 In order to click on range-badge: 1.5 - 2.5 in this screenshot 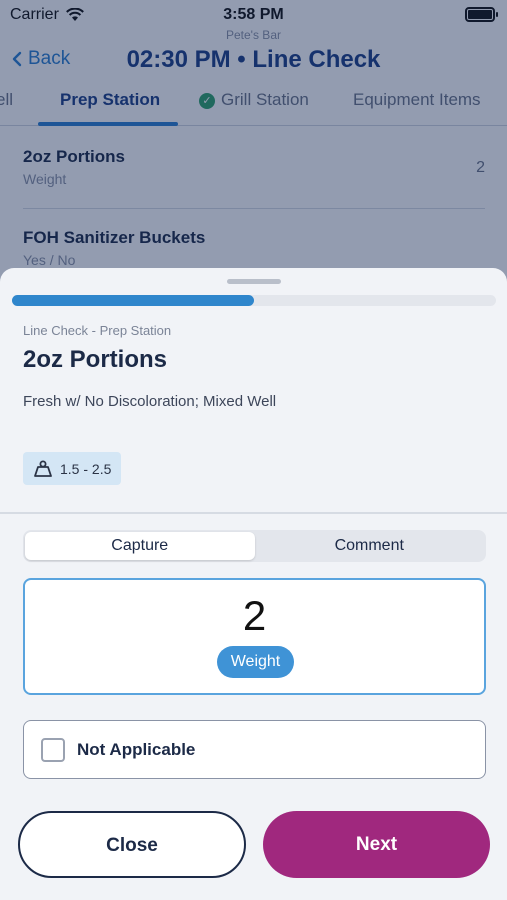, I will do `click(72, 468)`.